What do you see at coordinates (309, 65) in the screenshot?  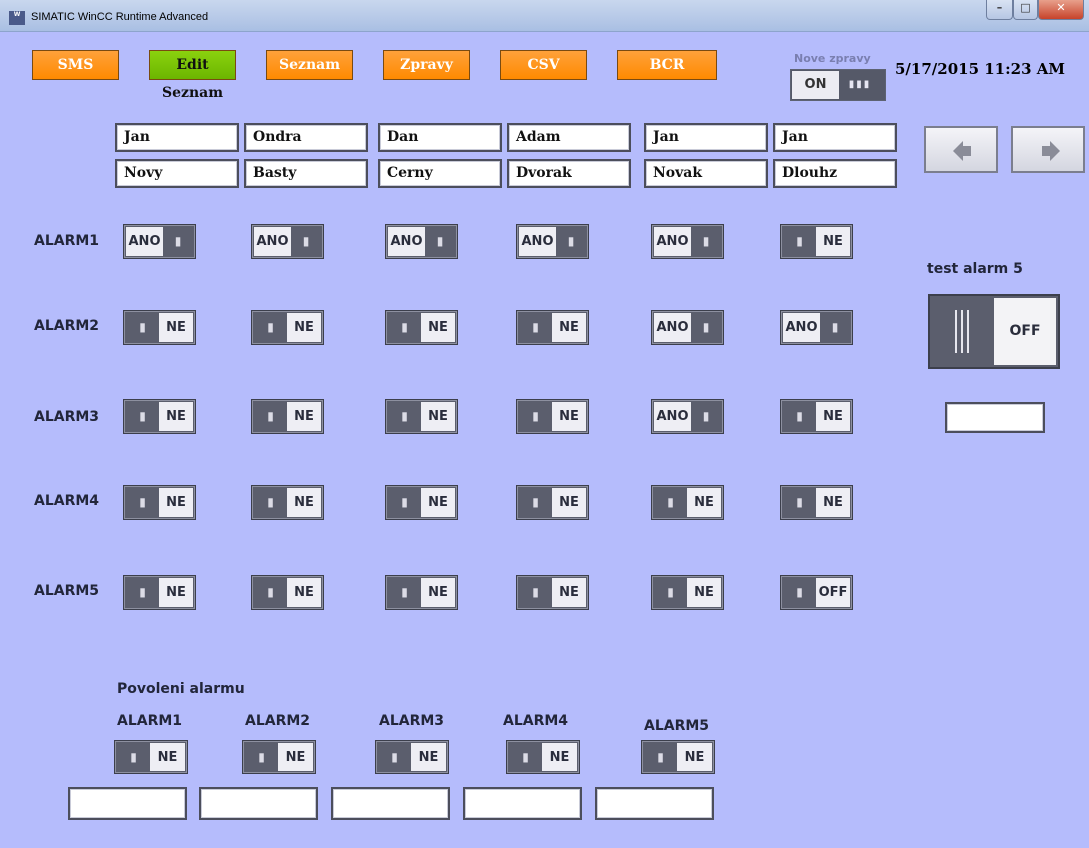 I see `seznam-button: Seznam` at bounding box center [309, 65].